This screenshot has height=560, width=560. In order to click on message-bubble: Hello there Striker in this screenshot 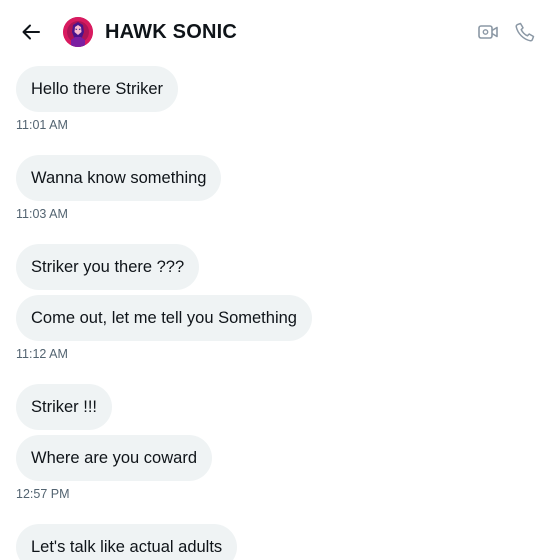, I will do `click(97, 89)`.